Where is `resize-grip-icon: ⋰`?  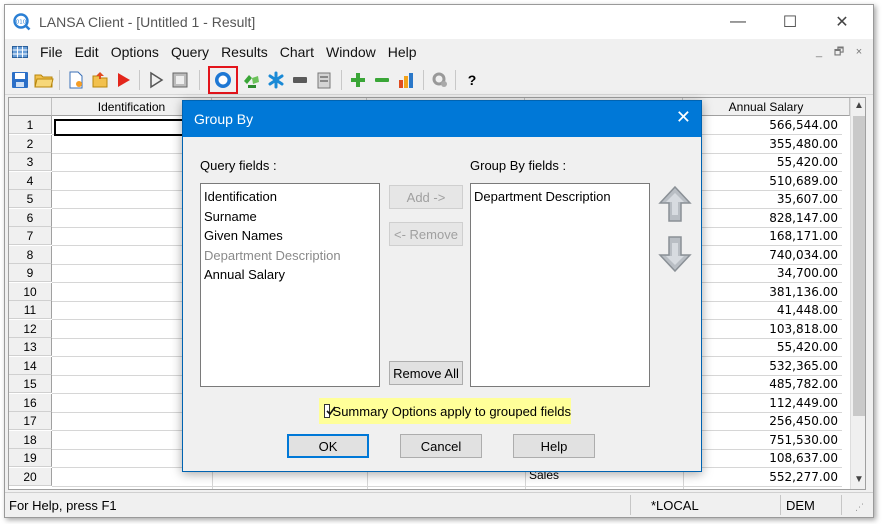
resize-grip-icon: ⋰ is located at coordinates (859, 507).